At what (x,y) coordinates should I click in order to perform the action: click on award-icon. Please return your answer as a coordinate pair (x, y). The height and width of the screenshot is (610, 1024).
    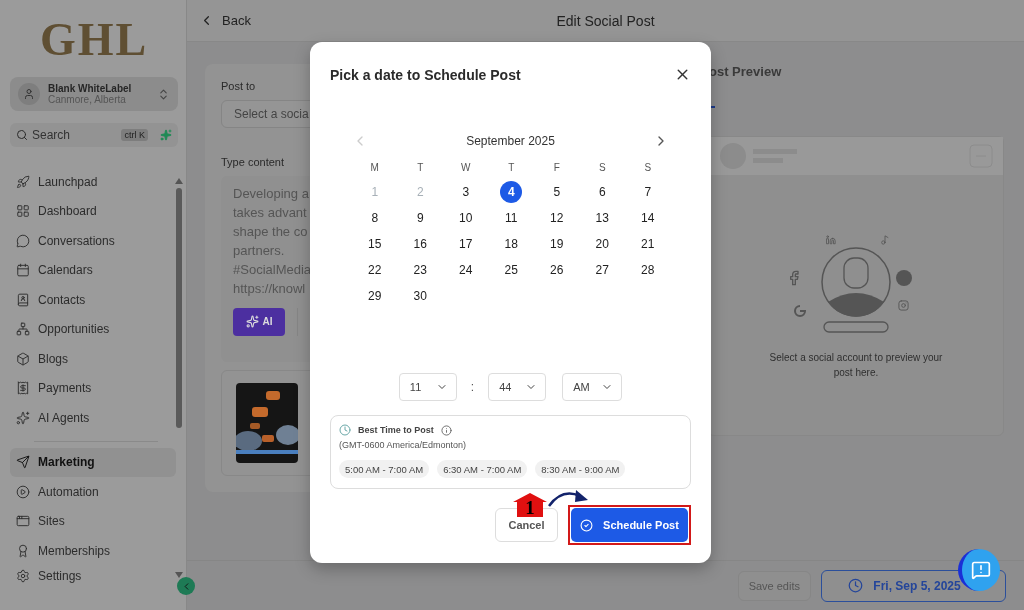
    Looking at the image, I should click on (23, 550).